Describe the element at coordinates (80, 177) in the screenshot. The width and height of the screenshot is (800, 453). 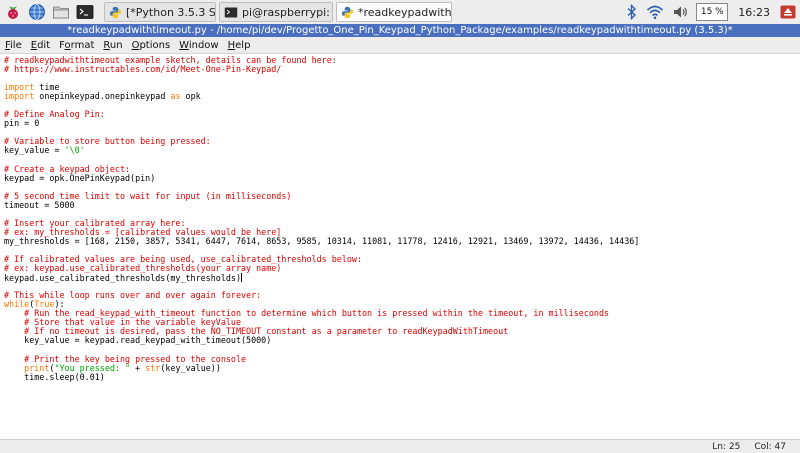
I see `code-token: keypad = opk.OnePinKeypad(pin)` at that location.